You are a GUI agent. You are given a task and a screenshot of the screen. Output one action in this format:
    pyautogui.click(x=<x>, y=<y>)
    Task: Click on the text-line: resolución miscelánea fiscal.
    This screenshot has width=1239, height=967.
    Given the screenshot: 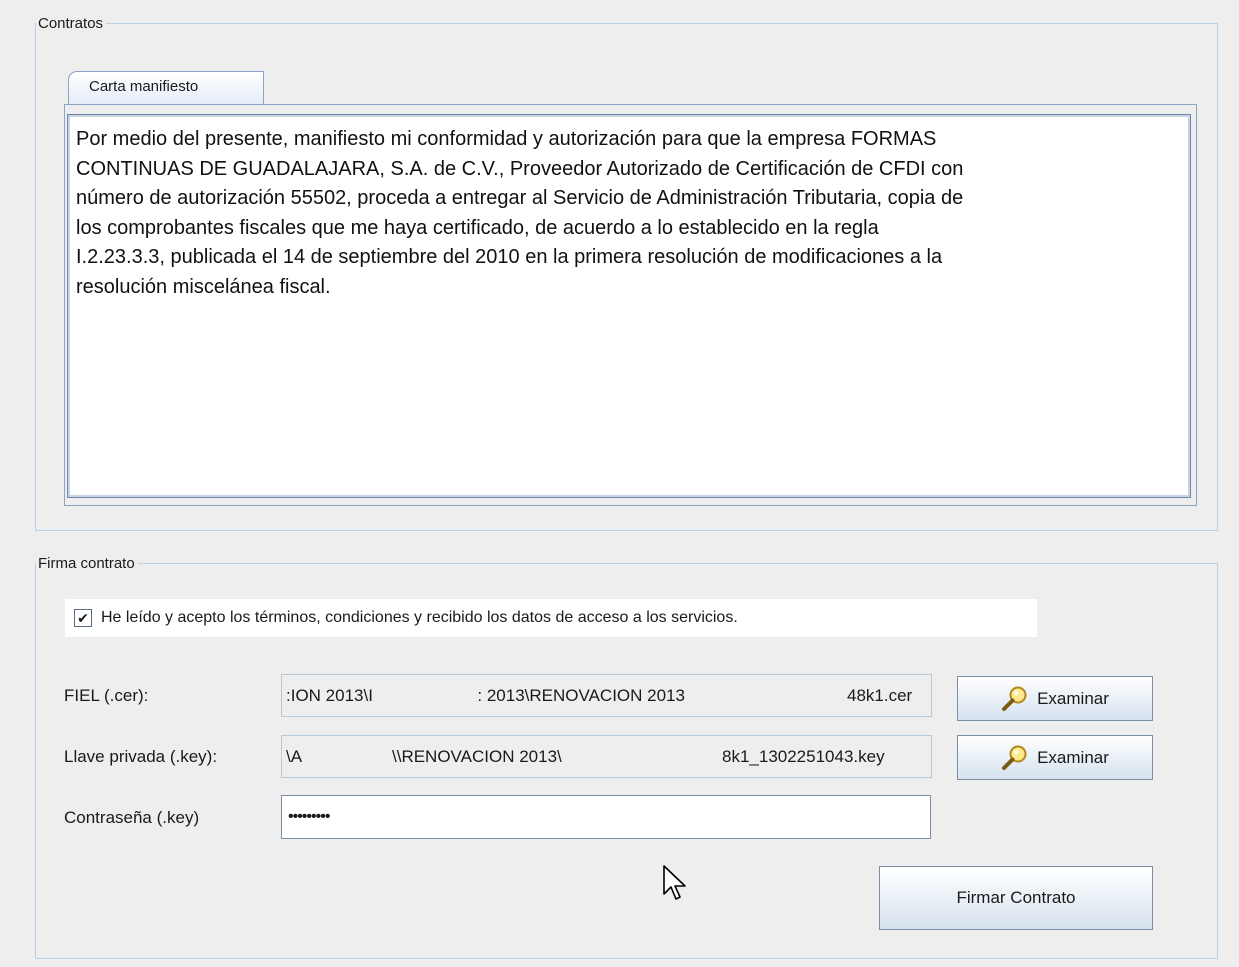 What is the action you would take?
    pyautogui.click(x=203, y=286)
    